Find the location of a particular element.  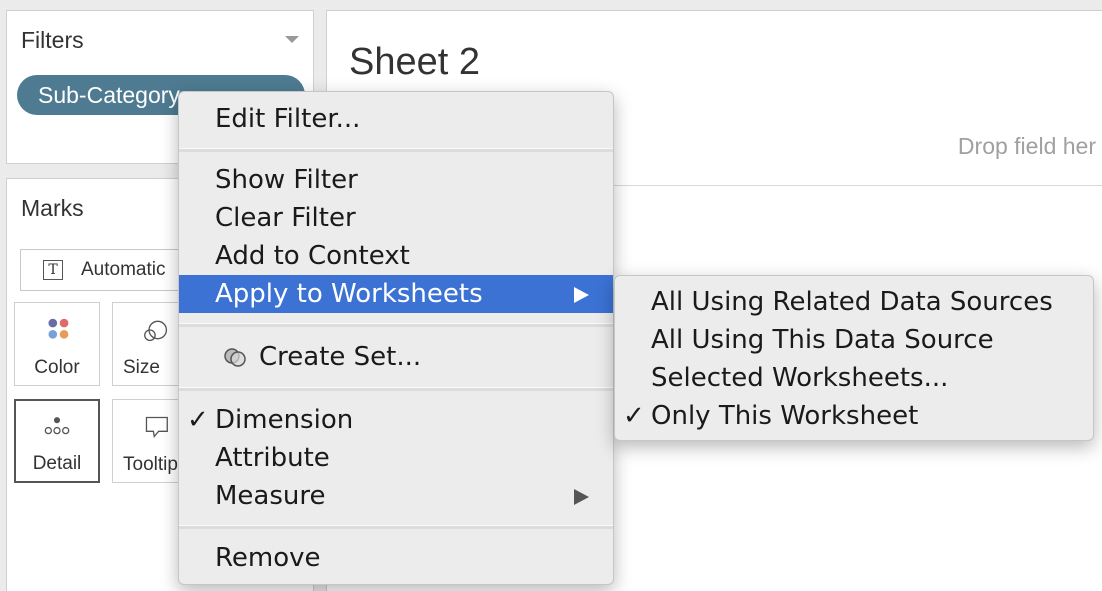

menu-item-show-filter: Show Filter is located at coordinates (396, 180).